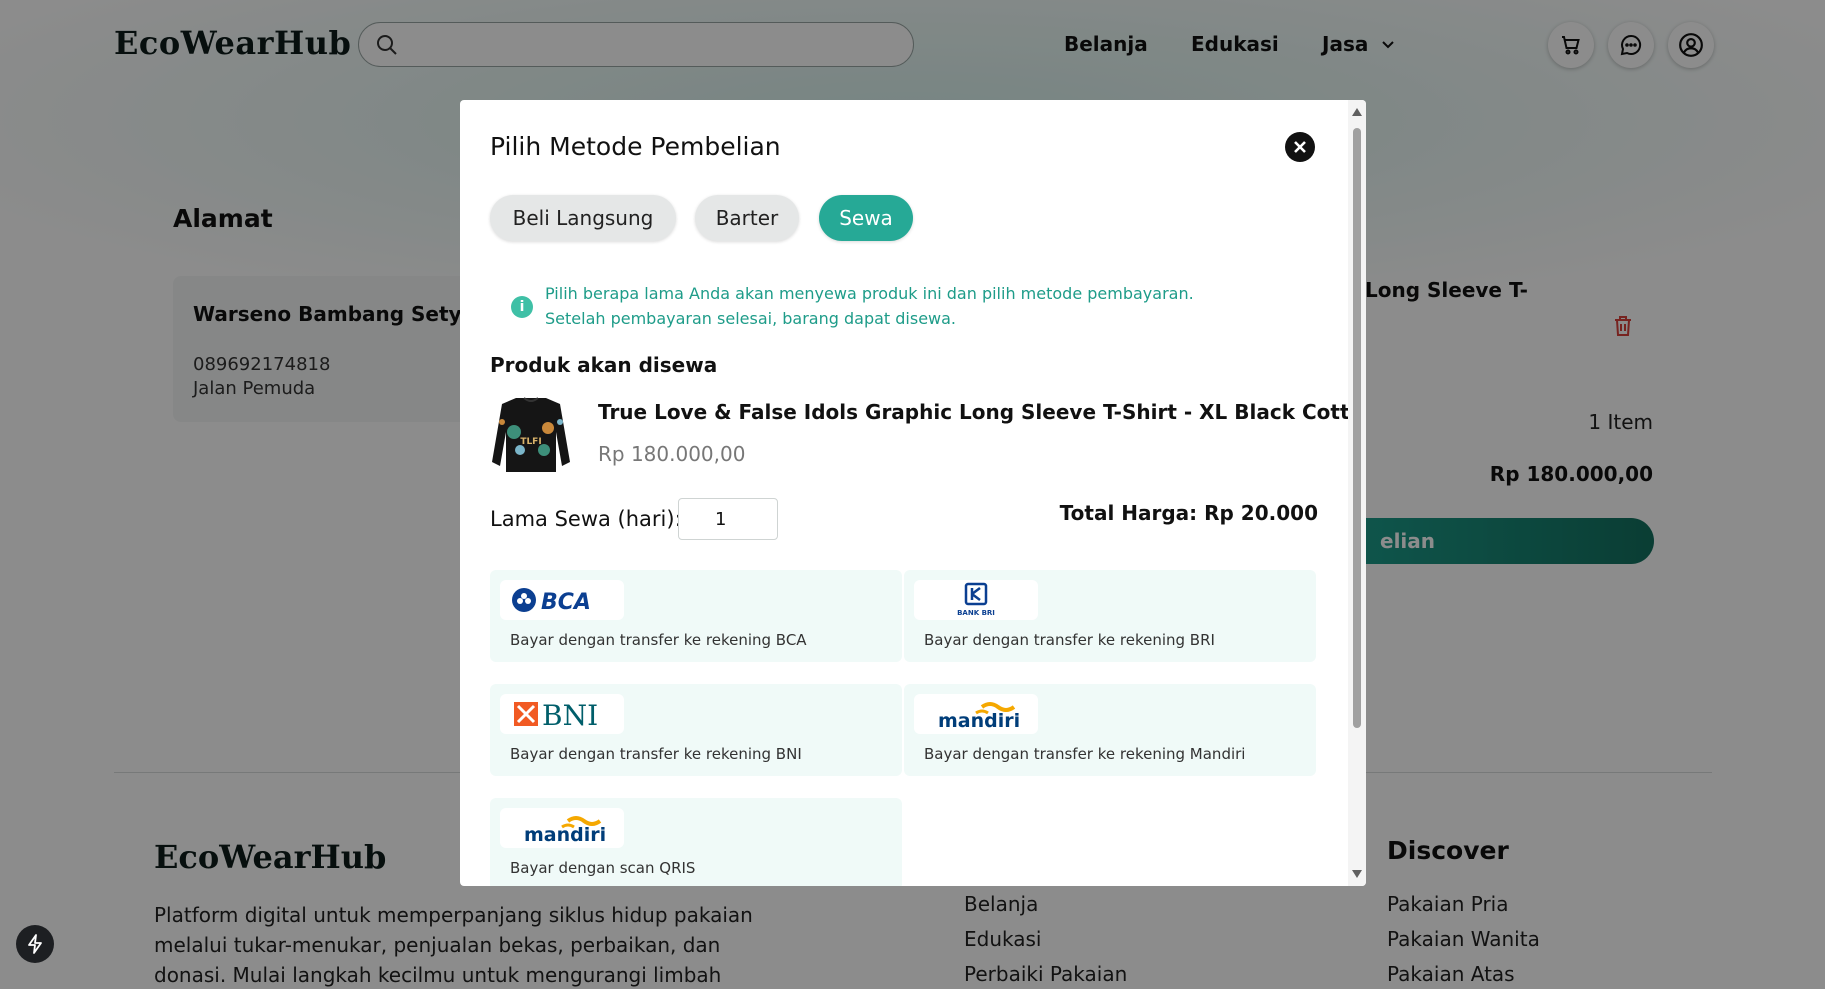 The height and width of the screenshot is (989, 1825). I want to click on payment-desc-bri: Bayar dengan transfer ke rekening BRI, so click(1069, 640).